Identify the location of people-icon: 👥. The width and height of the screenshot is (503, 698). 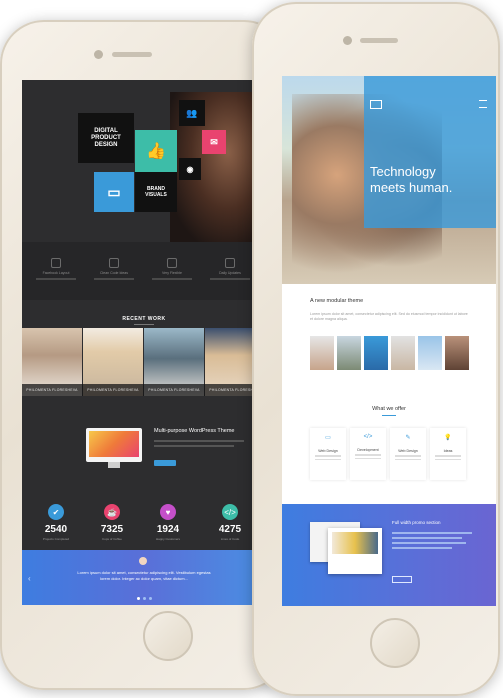
(192, 112).